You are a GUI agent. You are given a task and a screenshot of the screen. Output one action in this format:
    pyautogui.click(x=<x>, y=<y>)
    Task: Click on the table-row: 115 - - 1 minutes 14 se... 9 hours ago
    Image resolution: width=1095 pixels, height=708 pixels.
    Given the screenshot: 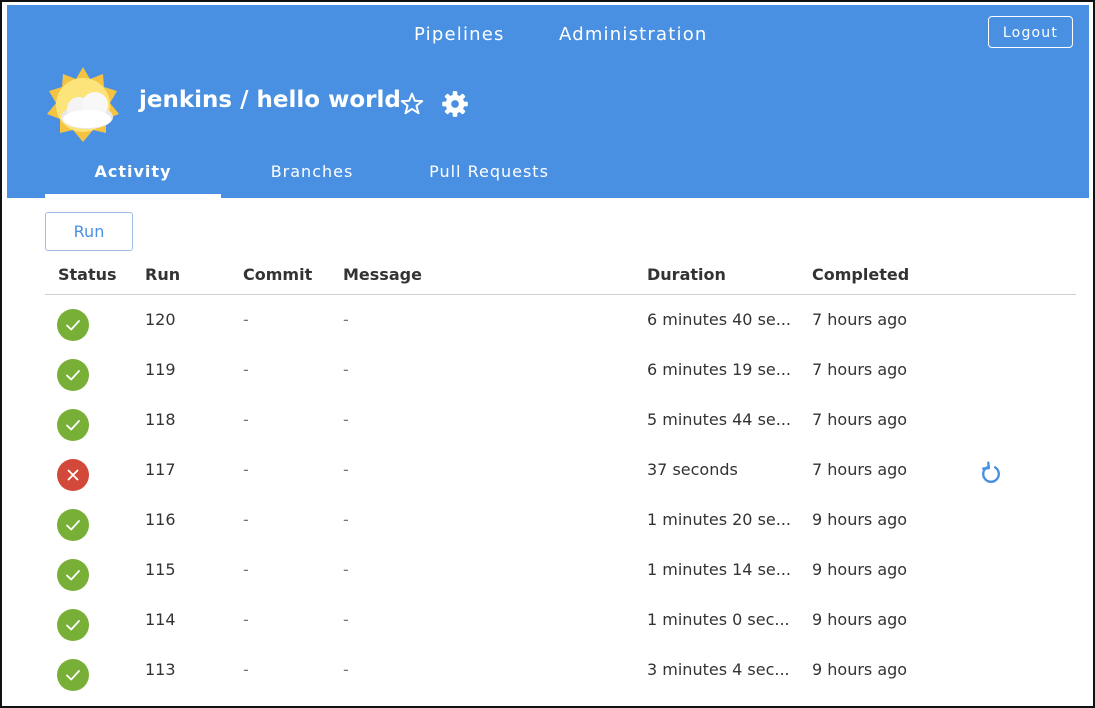 What is the action you would take?
    pyautogui.click(x=560, y=570)
    